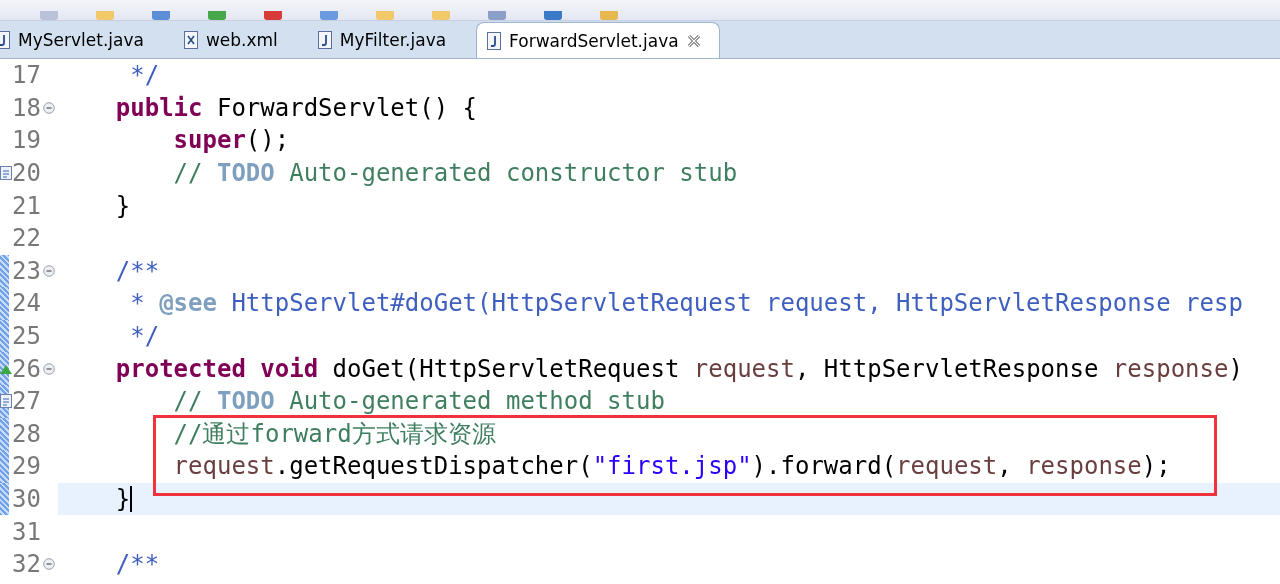 This screenshot has width=1280, height=584. What do you see at coordinates (26, 368) in the screenshot?
I see `line-number: 26` at bounding box center [26, 368].